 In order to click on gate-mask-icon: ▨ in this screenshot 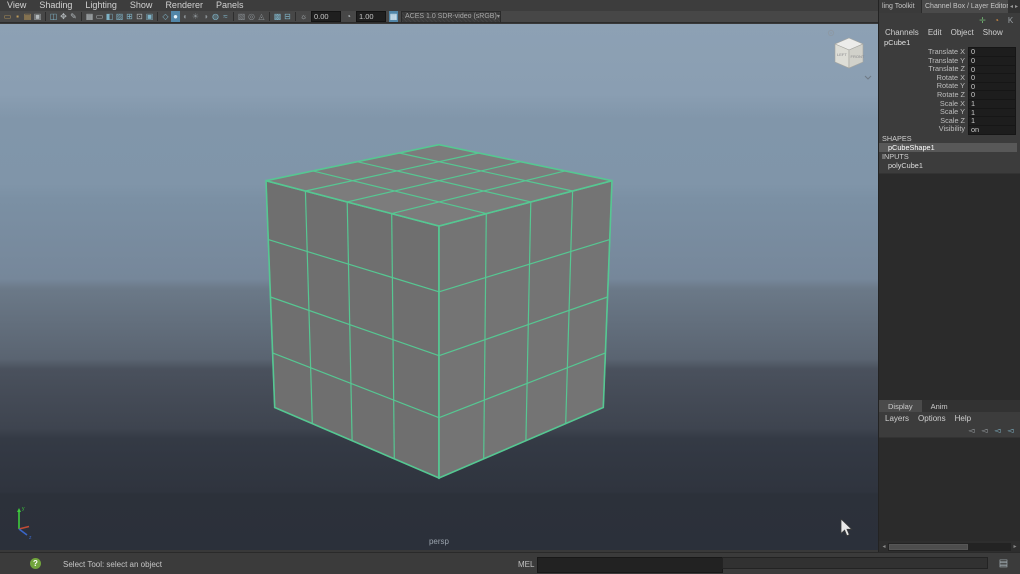, I will do `click(119, 16)`.